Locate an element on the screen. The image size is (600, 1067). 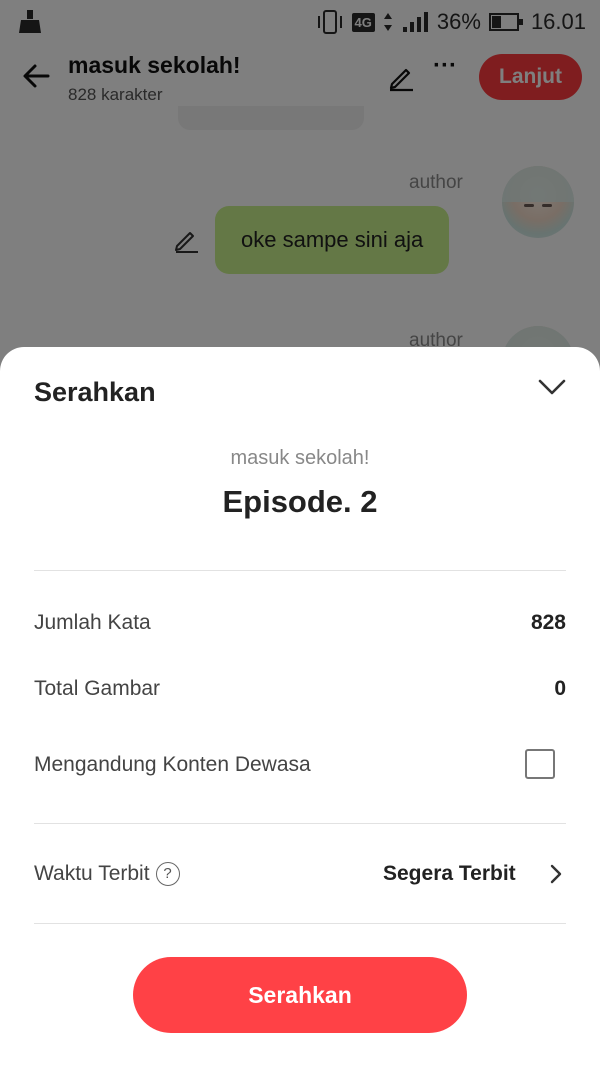
episode-title: Episode. 2 is located at coordinates (300, 501).